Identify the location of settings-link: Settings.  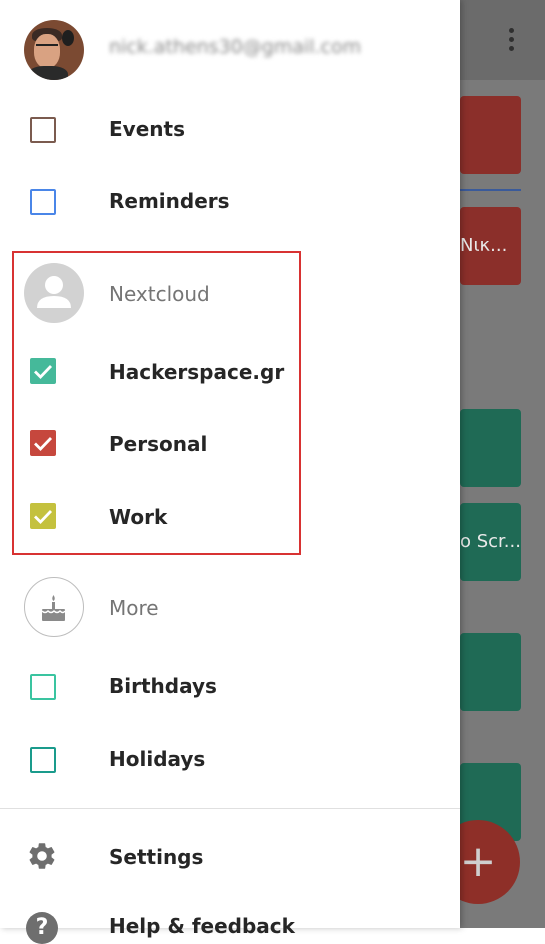
(156, 857).